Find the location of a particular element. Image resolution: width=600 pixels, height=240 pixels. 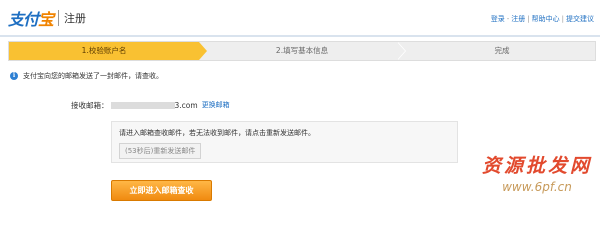

notice: i 支付宝向您的邮箱发送了一封邮件，请查收。 is located at coordinates (86, 76).